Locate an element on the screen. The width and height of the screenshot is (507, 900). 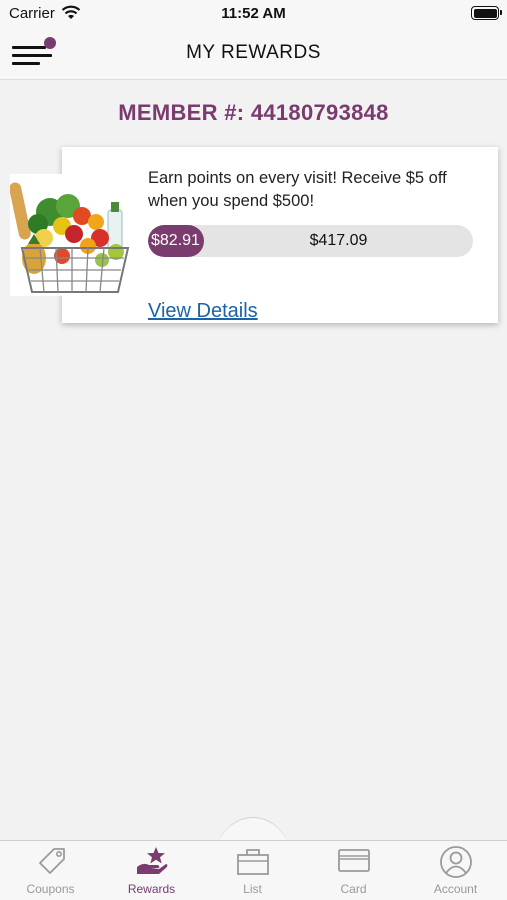
tag-icon is located at coordinates (50, 861).